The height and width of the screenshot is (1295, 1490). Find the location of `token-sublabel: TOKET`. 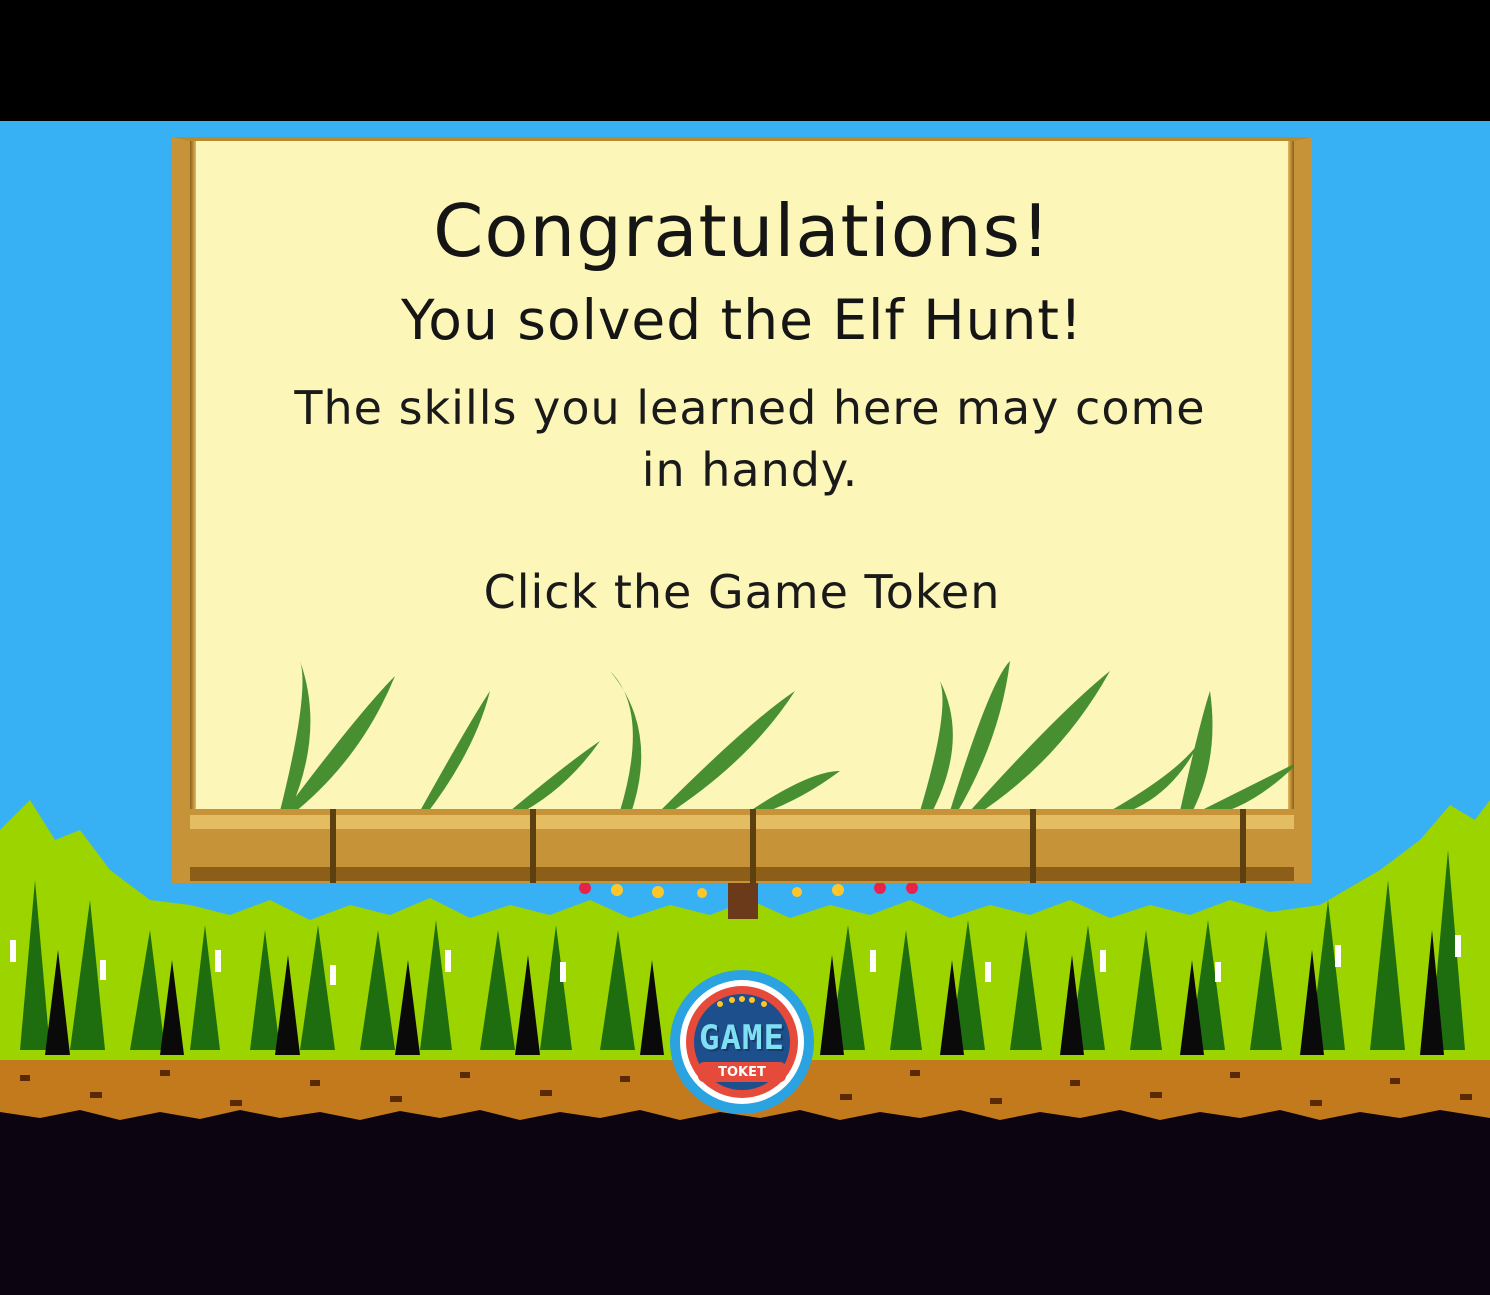

token-sublabel: TOKET is located at coordinates (742, 1072).